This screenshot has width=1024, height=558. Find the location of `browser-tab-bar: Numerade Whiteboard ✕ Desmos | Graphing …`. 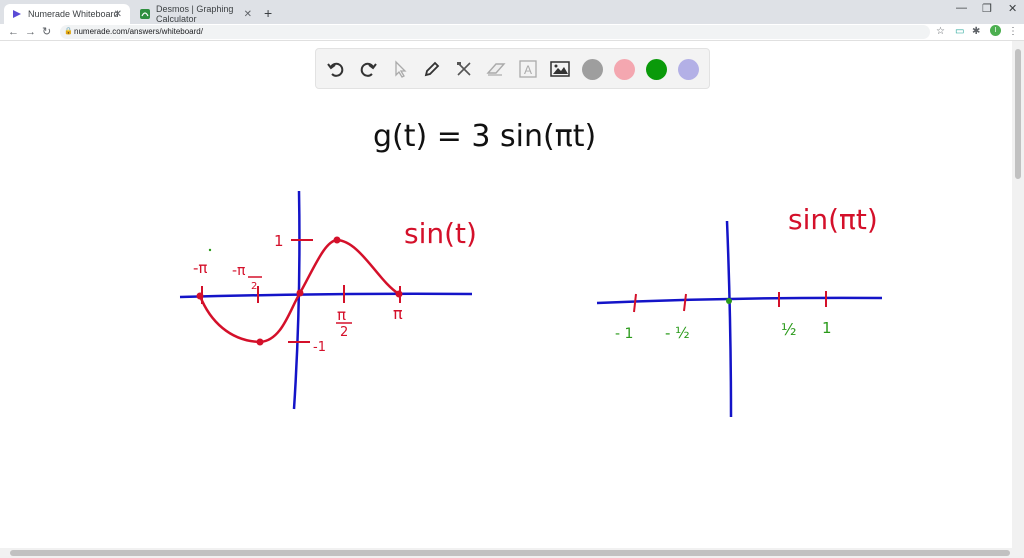

browser-tab-bar: Numerade Whiteboard ✕ Desmos | Graphing … is located at coordinates (512, 12).